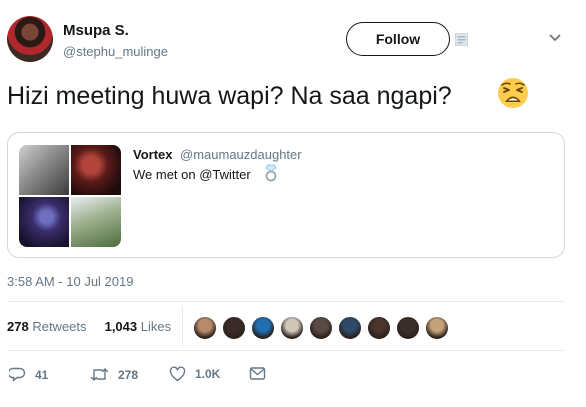  What do you see at coordinates (177, 374) in the screenshot?
I see `heart-icon` at bounding box center [177, 374].